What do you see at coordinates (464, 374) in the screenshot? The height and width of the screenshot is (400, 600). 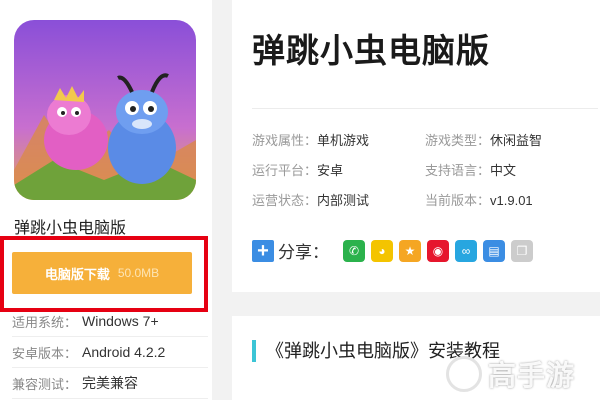 I see `site-logo-icon` at bounding box center [464, 374].